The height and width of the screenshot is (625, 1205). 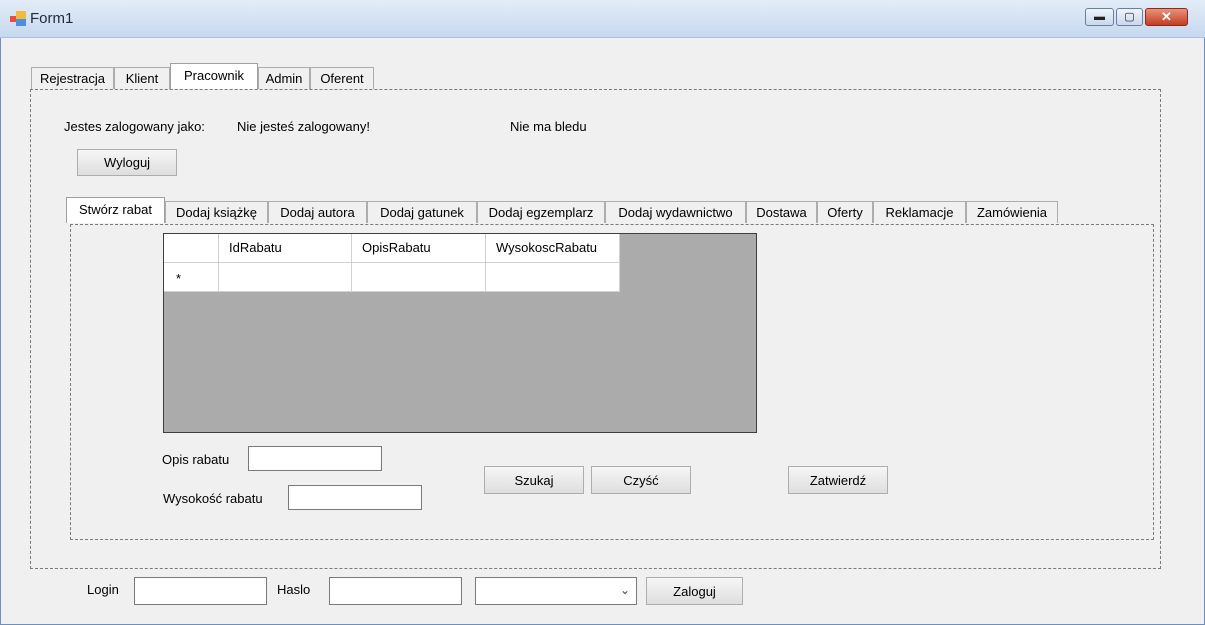 I want to click on tab-label: Admin, so click(x=284, y=78).